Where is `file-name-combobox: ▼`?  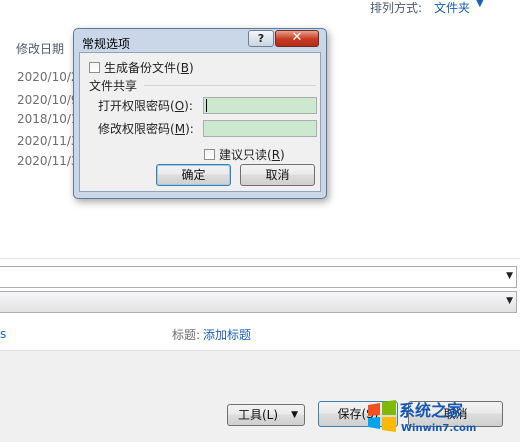
file-name-combobox: ▼ is located at coordinates (258, 277).